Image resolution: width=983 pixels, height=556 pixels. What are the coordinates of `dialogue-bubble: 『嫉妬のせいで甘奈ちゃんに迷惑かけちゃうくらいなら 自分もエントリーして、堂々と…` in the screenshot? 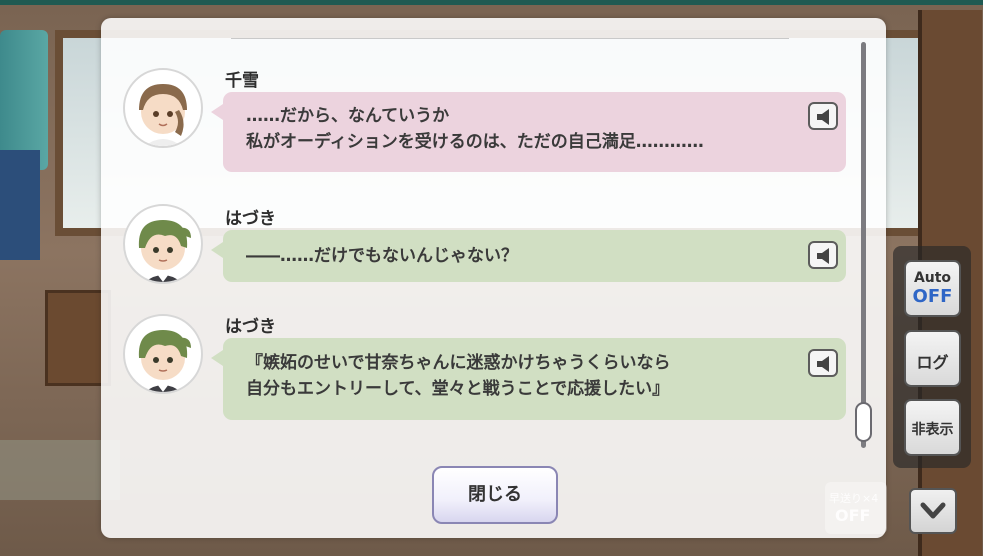 It's located at (528, 379).